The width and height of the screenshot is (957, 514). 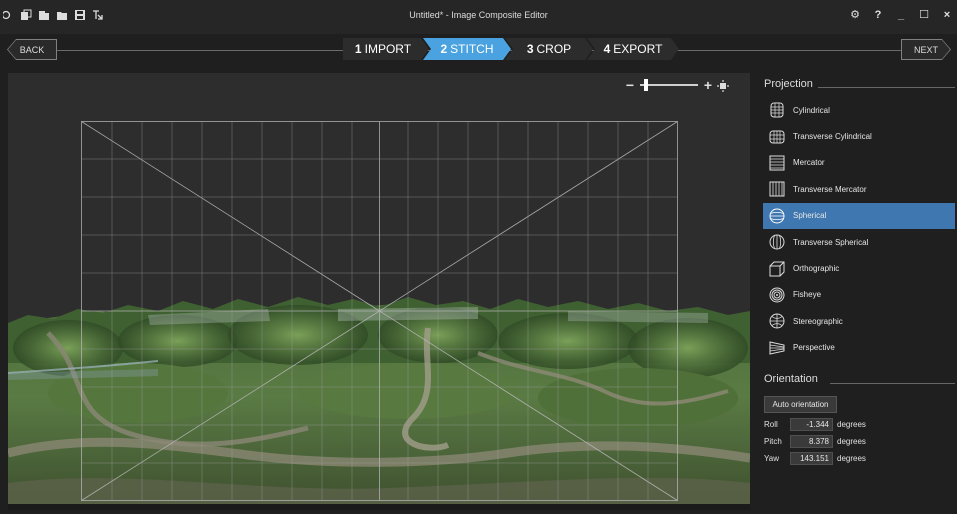 I want to click on cylindrical-icon, so click(x=777, y=110).